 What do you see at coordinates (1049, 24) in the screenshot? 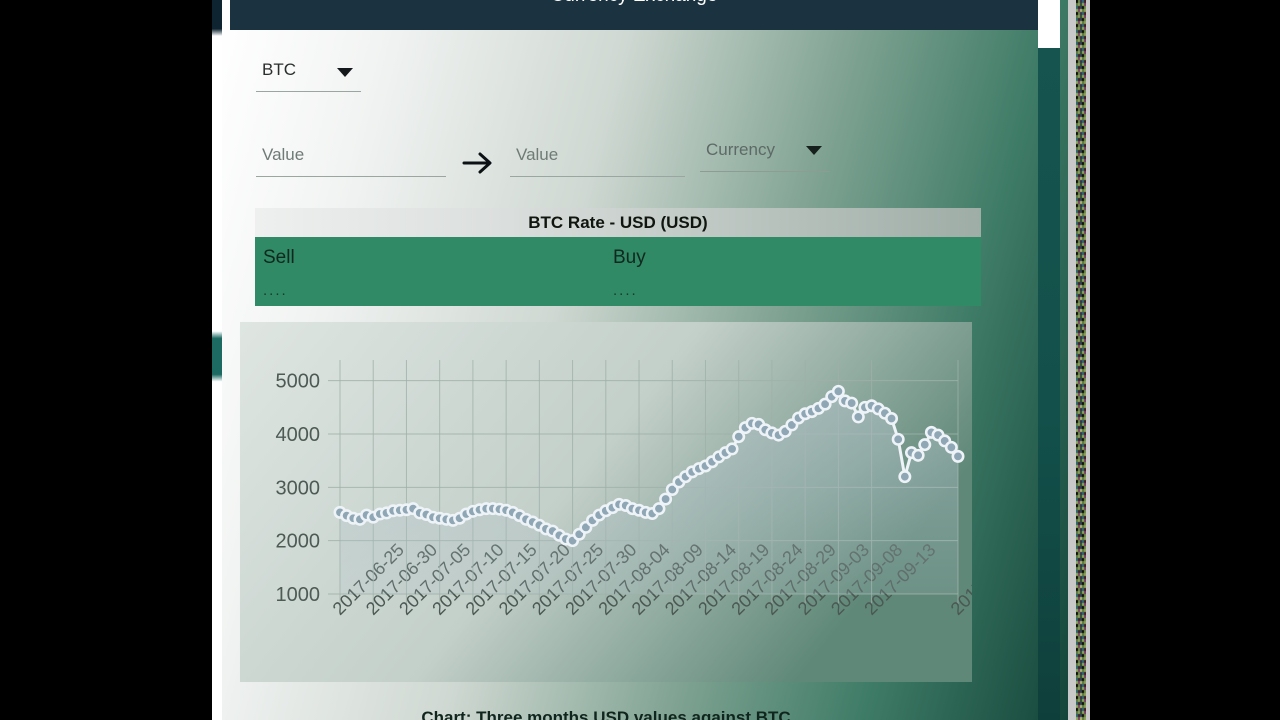
I see `titlebar-right-notch` at bounding box center [1049, 24].